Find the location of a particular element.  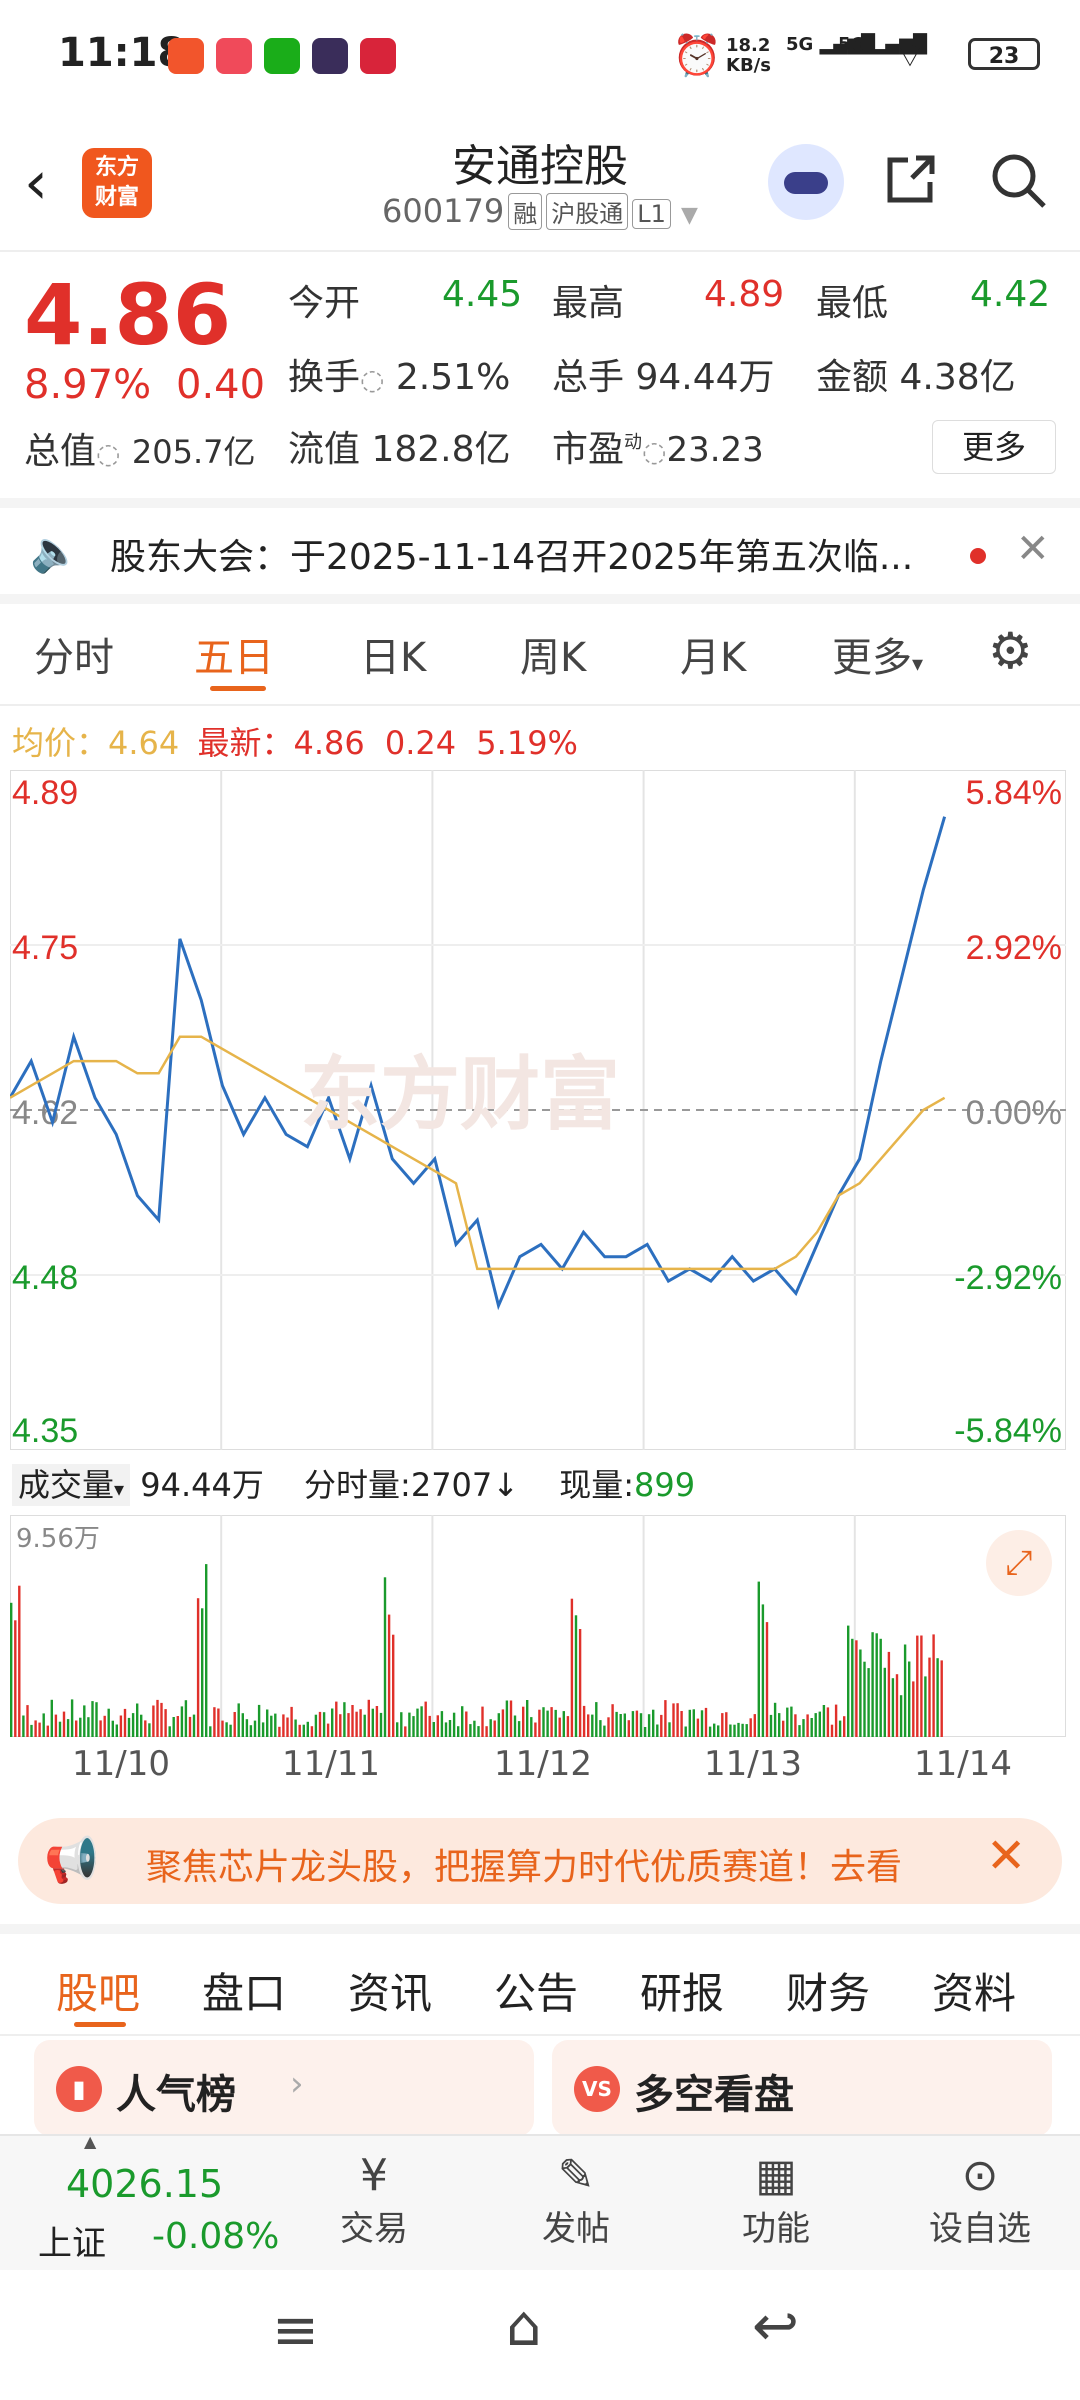

battery-icon: 23 is located at coordinates (1004, 54).